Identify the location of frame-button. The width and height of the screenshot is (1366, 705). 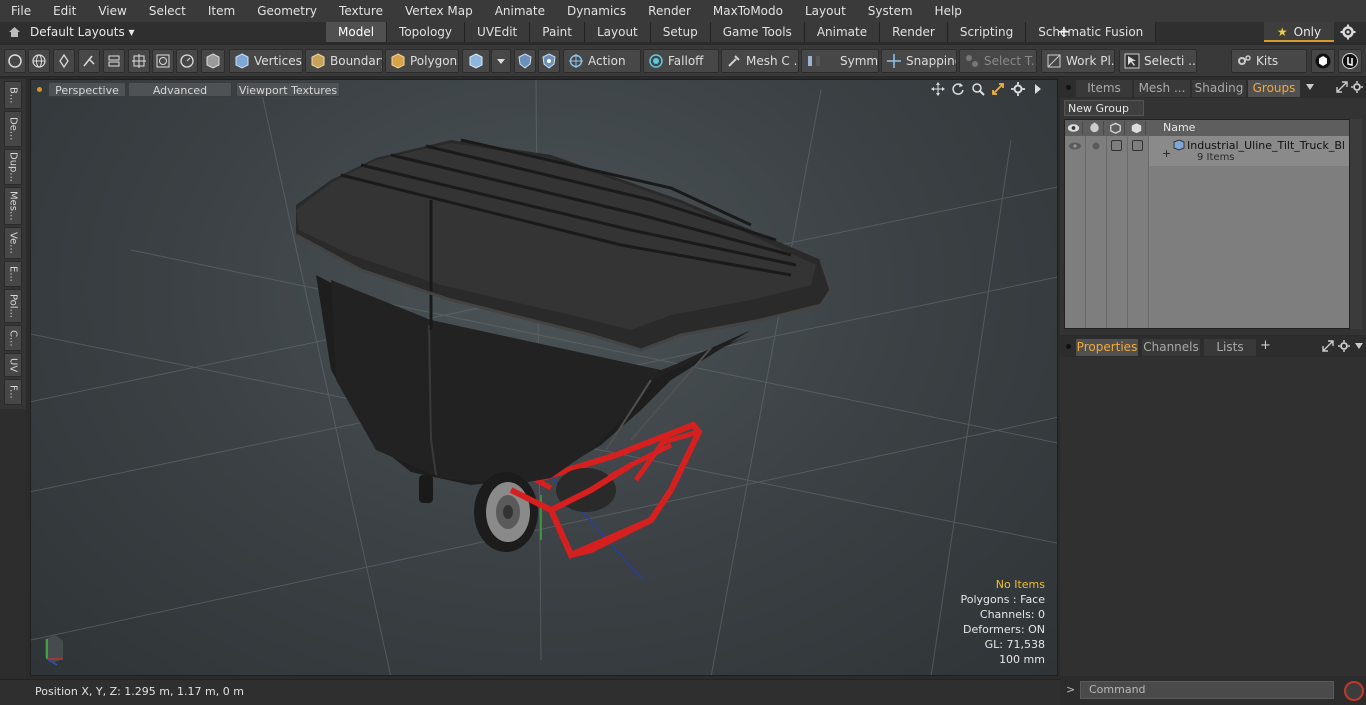
(163, 61).